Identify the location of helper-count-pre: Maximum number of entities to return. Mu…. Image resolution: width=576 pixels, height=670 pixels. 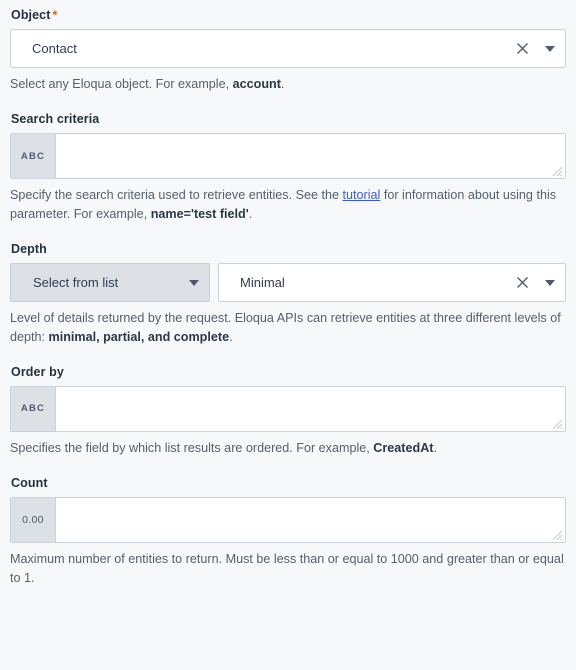
(287, 568).